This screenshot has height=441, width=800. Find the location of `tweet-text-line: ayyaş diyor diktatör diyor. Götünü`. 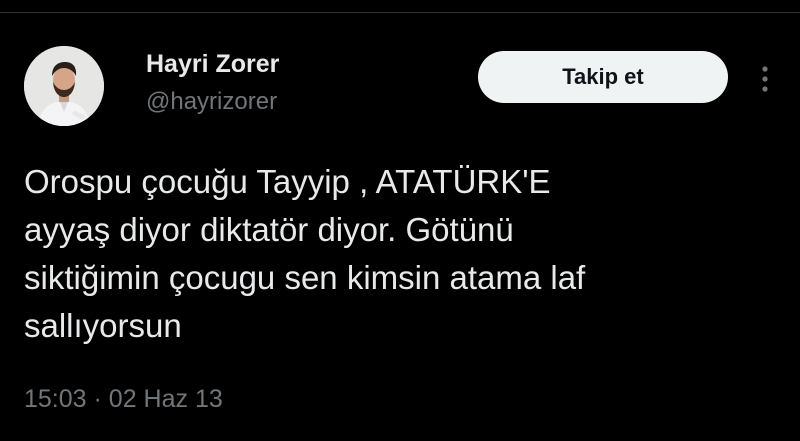

tweet-text-line: ayyaş diyor diktatör diyor. Götünü is located at coordinates (269, 229).